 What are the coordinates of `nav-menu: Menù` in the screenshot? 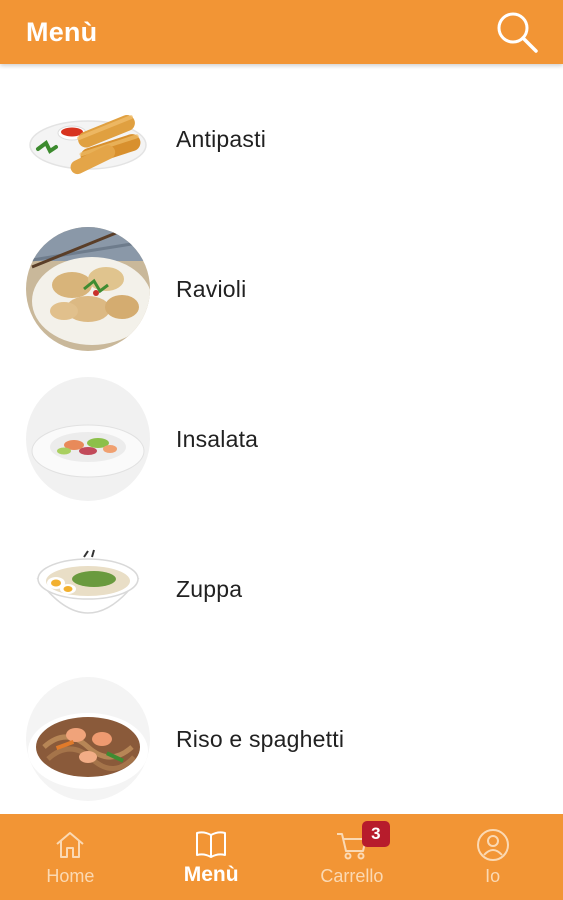 It's located at (211, 857).